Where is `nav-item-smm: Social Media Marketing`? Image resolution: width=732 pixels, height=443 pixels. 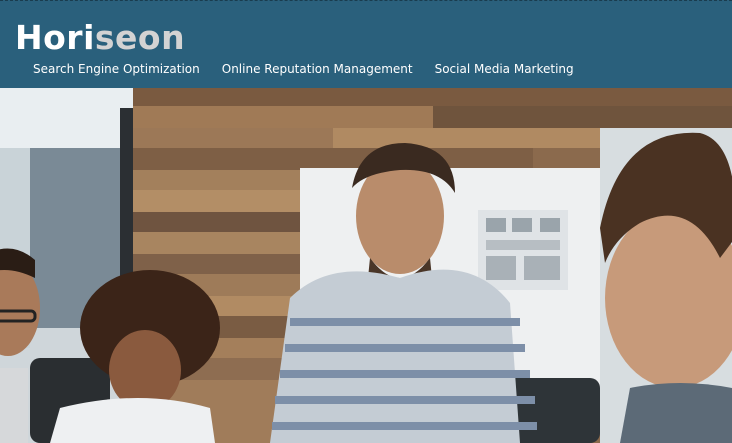 nav-item-smm: Social Media Marketing is located at coordinates (504, 68).